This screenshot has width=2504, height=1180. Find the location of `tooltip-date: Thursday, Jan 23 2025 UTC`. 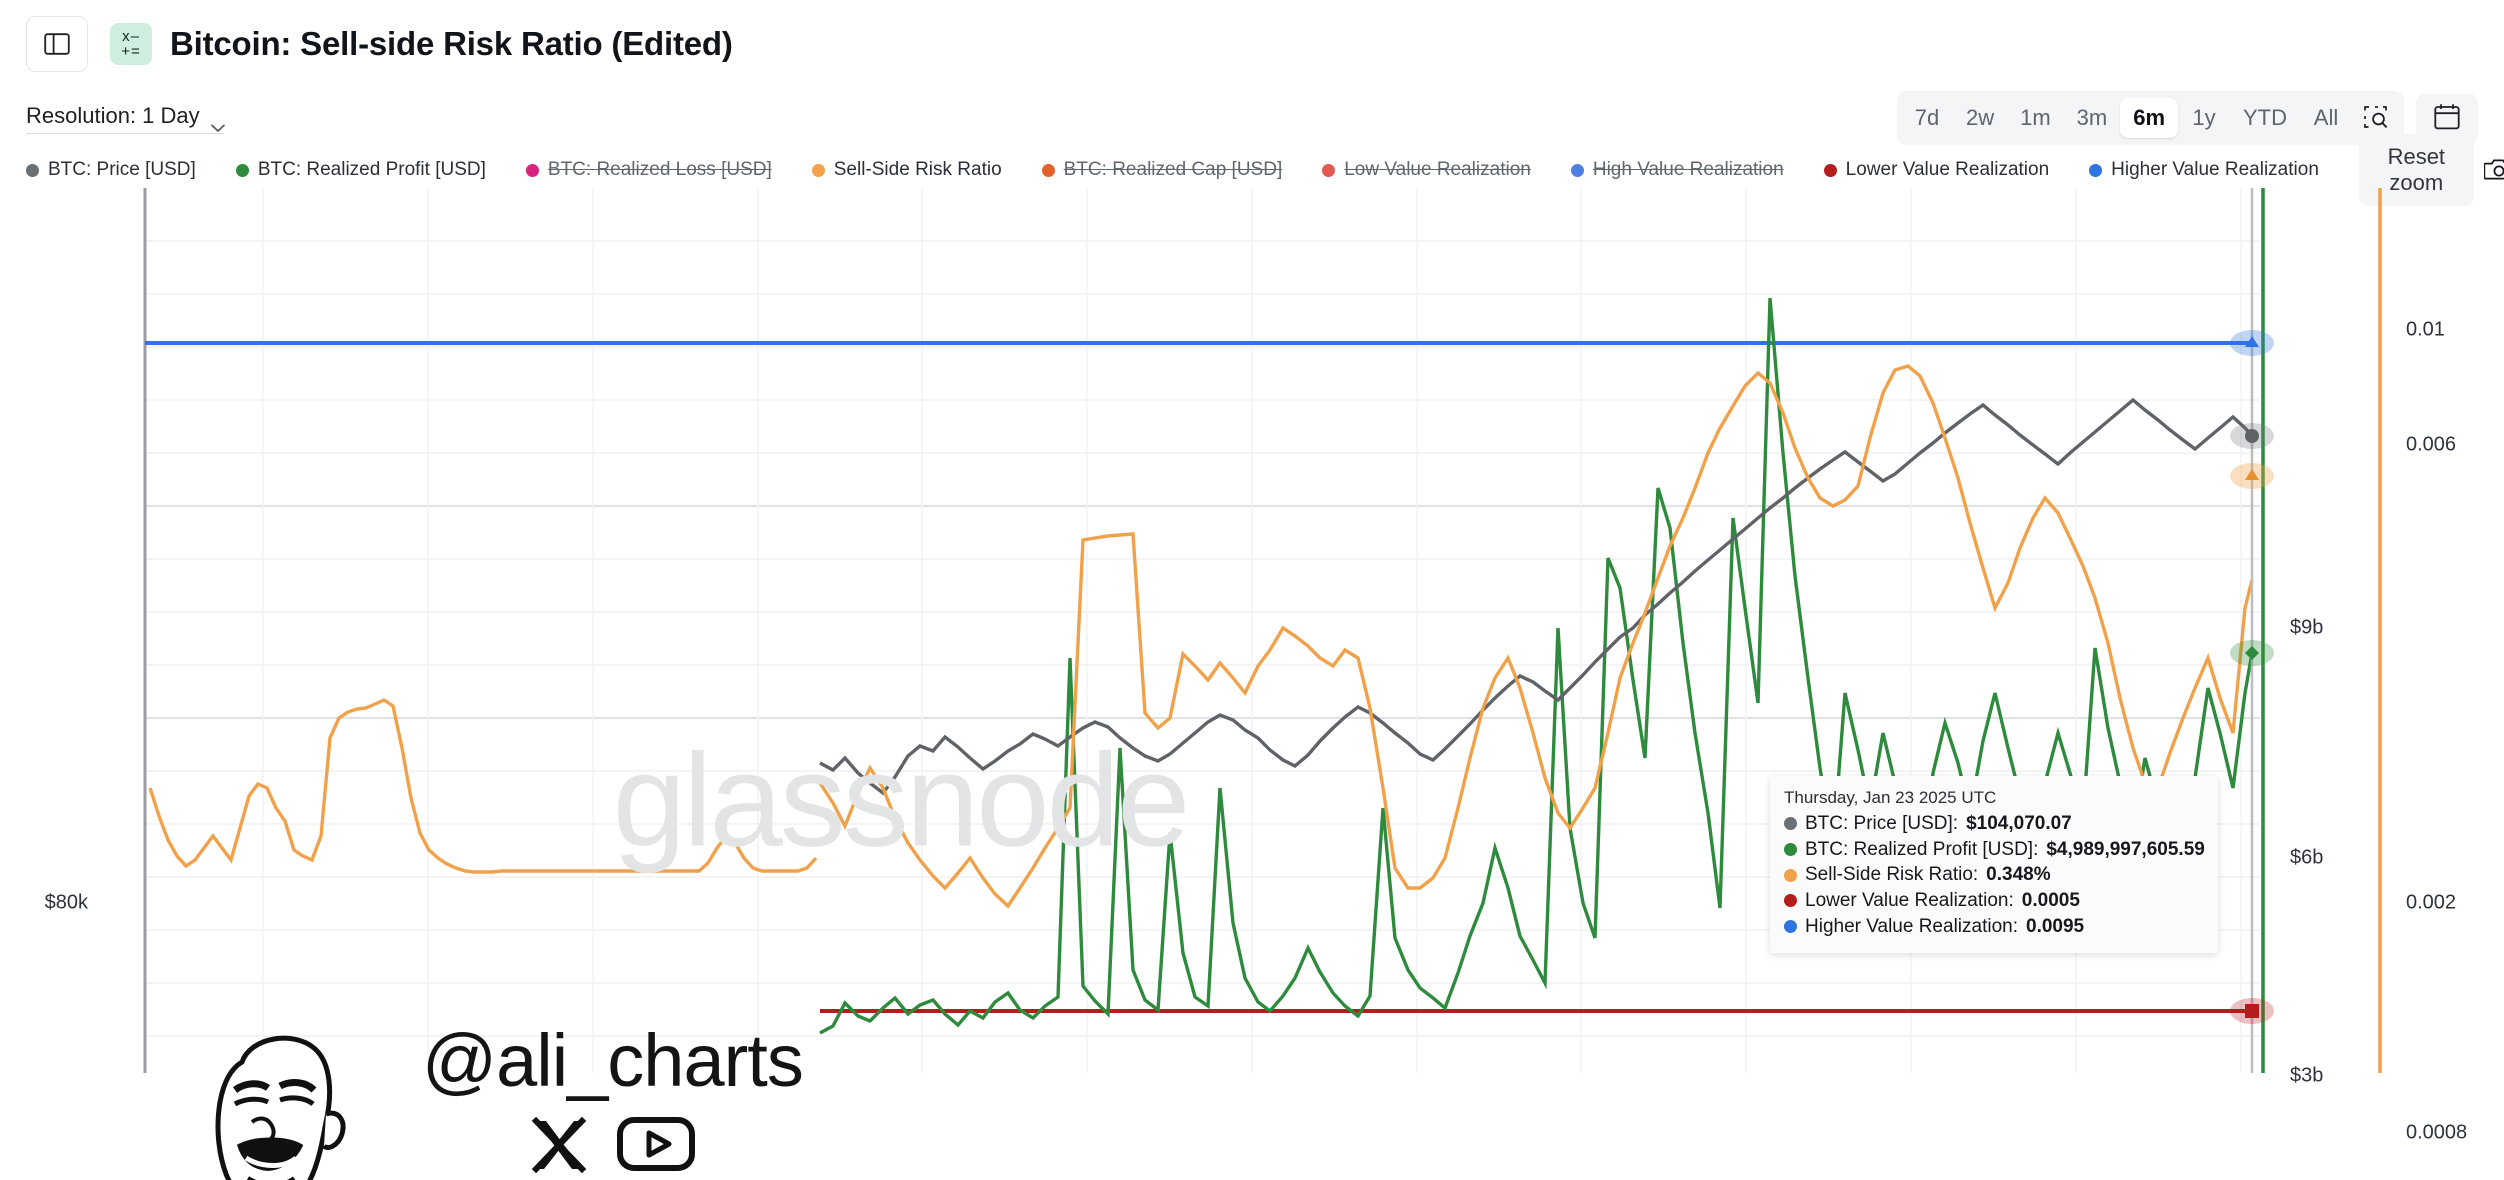

tooltip-date: Thursday, Jan 23 2025 UTC is located at coordinates (1890, 797).